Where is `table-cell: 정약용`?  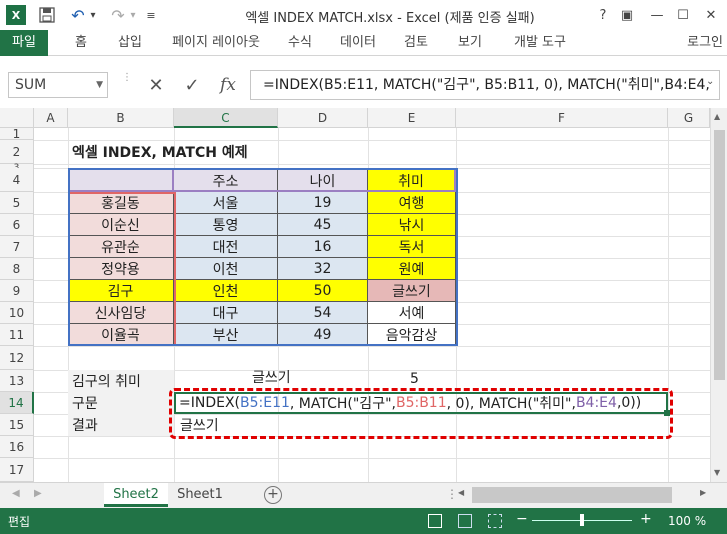
table-cell: 정약용 is located at coordinates (121, 269).